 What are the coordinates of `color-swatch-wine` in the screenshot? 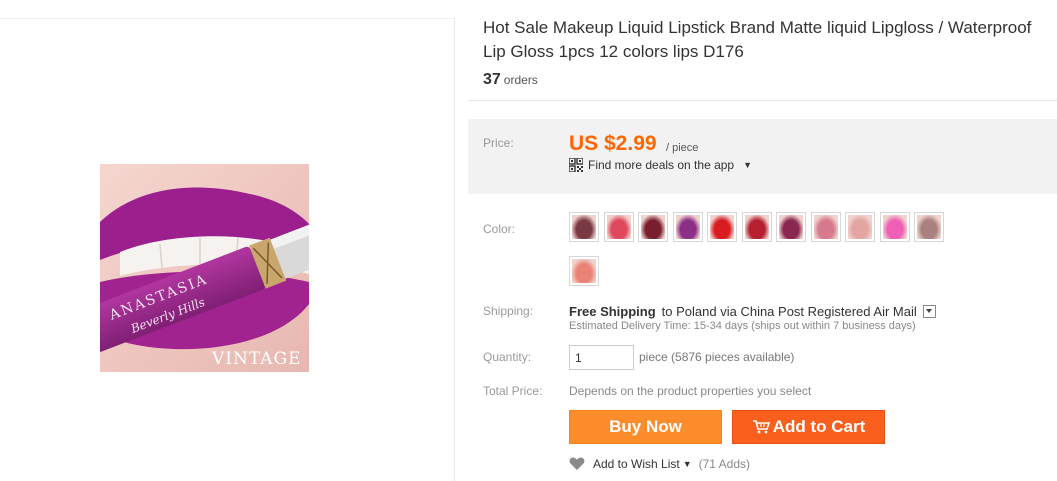 It's located at (653, 227).